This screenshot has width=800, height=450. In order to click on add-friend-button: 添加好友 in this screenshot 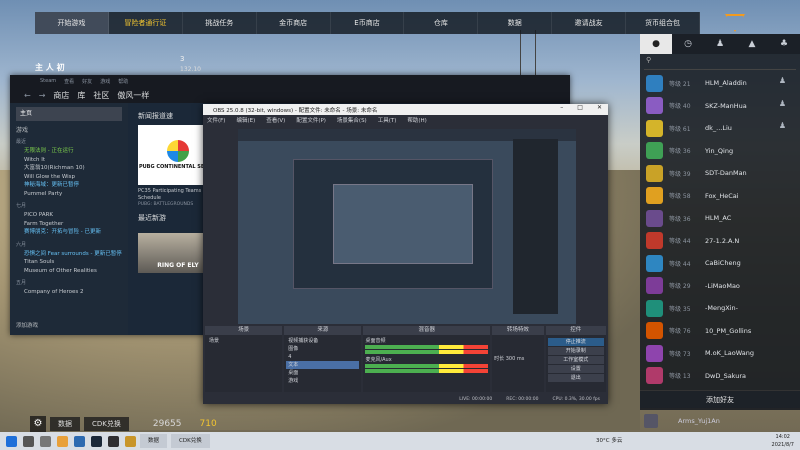, I will do `click(720, 399)`.